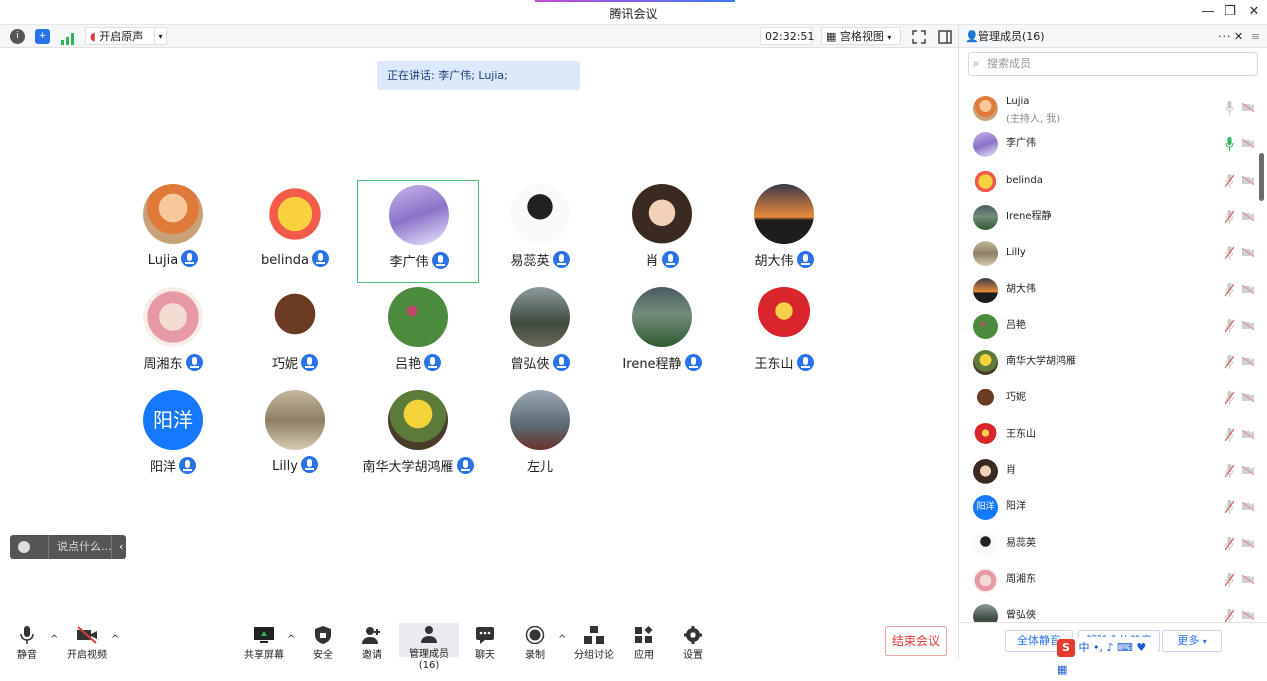 The height and width of the screenshot is (681, 1267). Describe the element at coordinates (1109, 437) in the screenshot. I see `member-row: 王东山` at that location.